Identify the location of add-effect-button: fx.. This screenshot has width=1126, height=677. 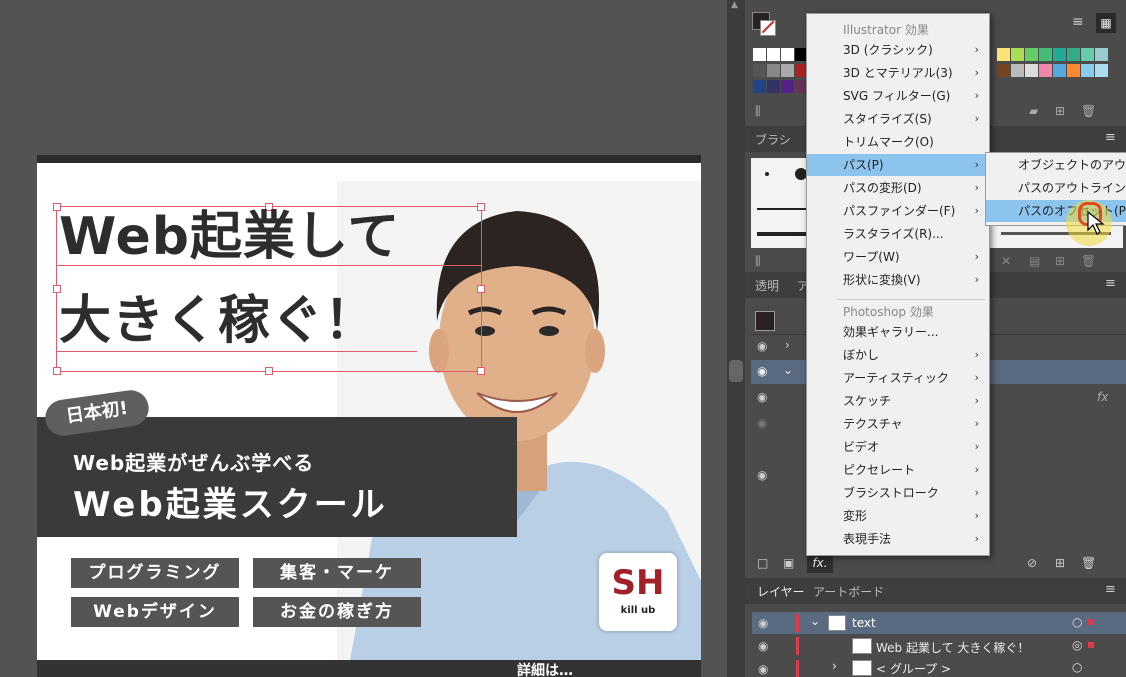
(820, 563).